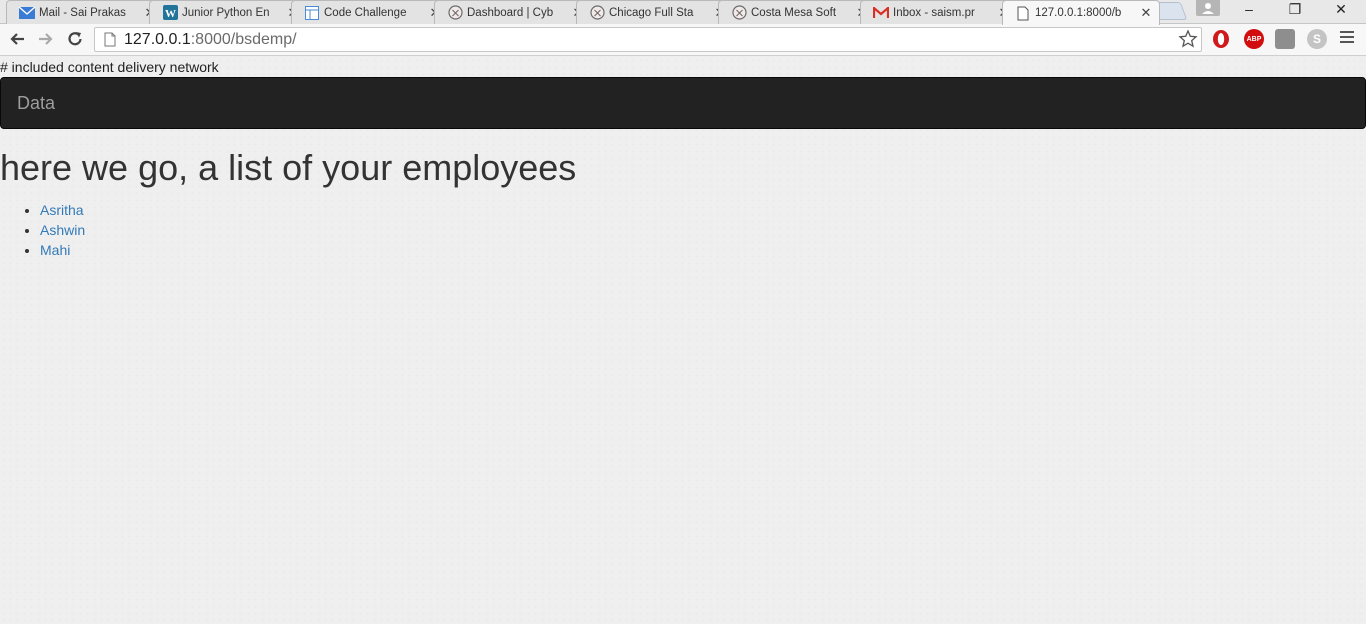 The width and height of the screenshot is (1366, 624). I want to click on svg-text: W, so click(170, 14).